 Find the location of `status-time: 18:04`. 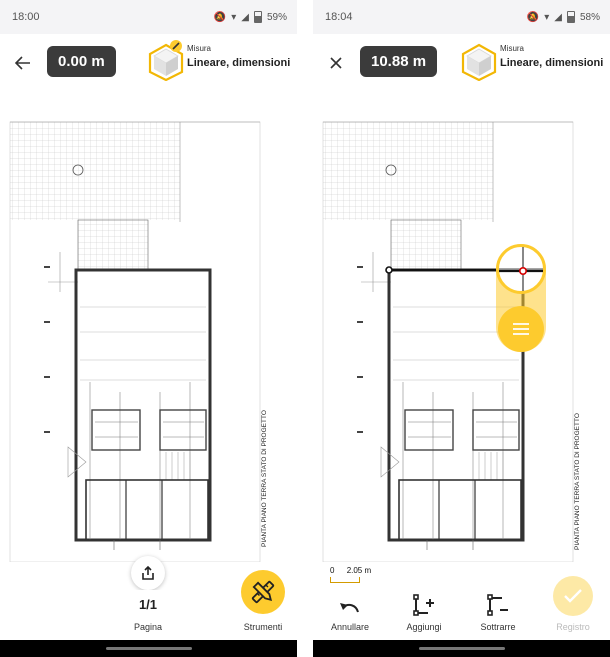

status-time: 18:04 is located at coordinates (339, 17).